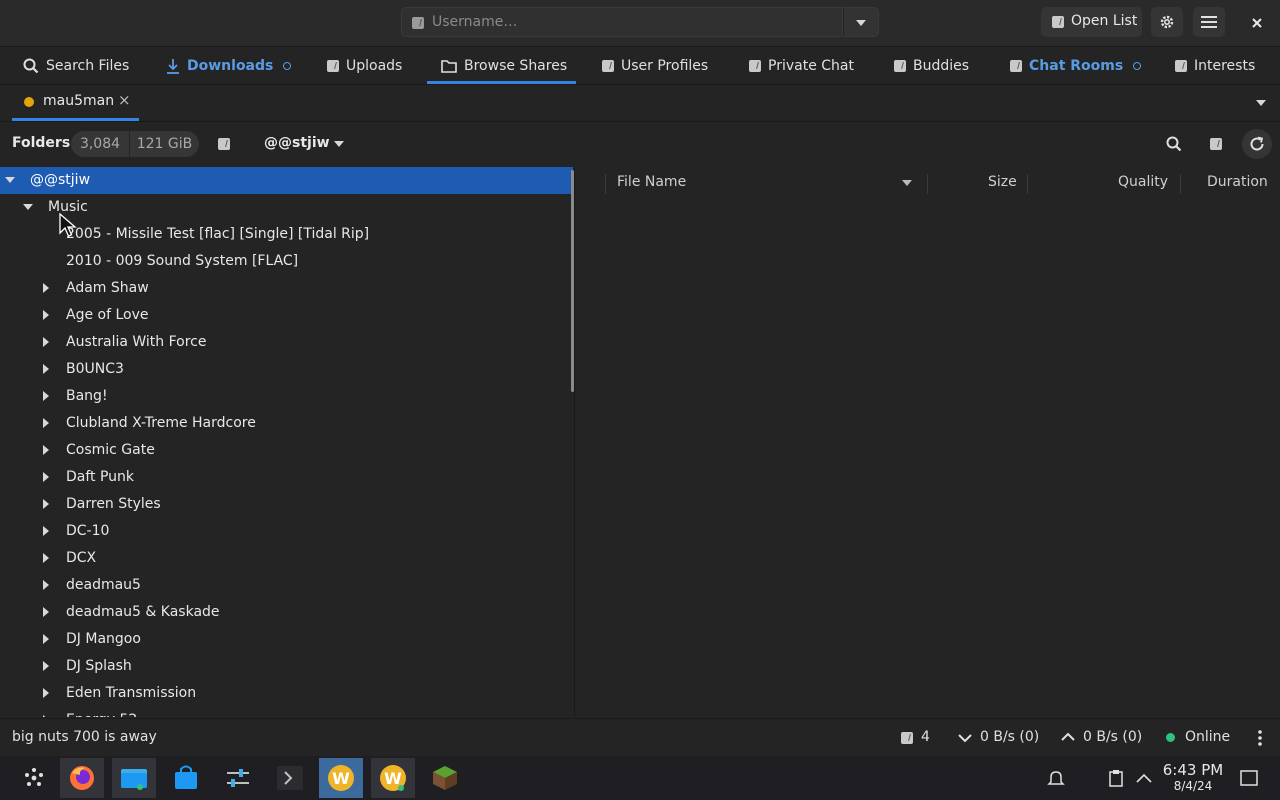 Image resolution: width=1280 pixels, height=800 pixels. I want to click on tree-row: Clubland X-Treme Hardcore, so click(286, 423).